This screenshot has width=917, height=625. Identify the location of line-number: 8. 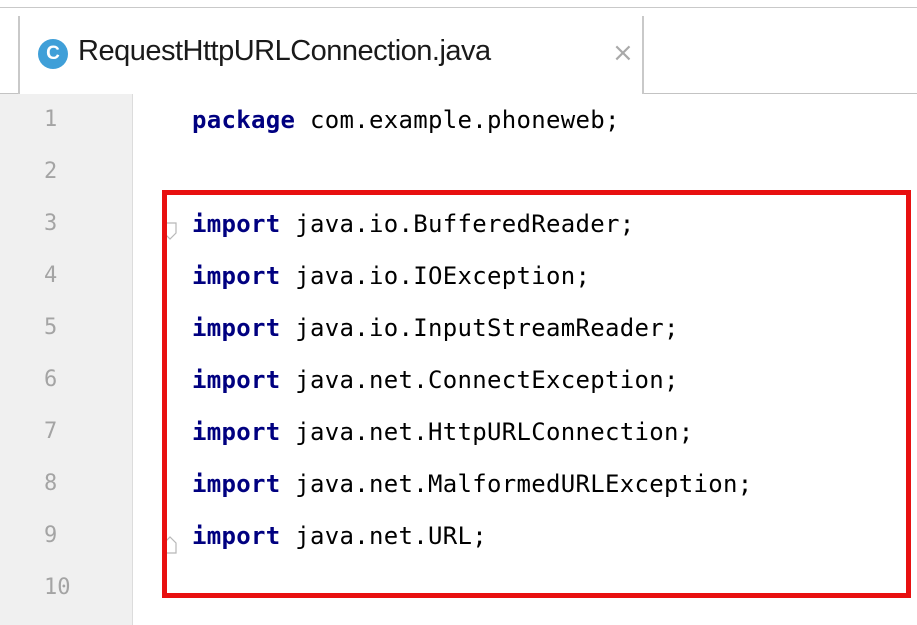
(51, 483).